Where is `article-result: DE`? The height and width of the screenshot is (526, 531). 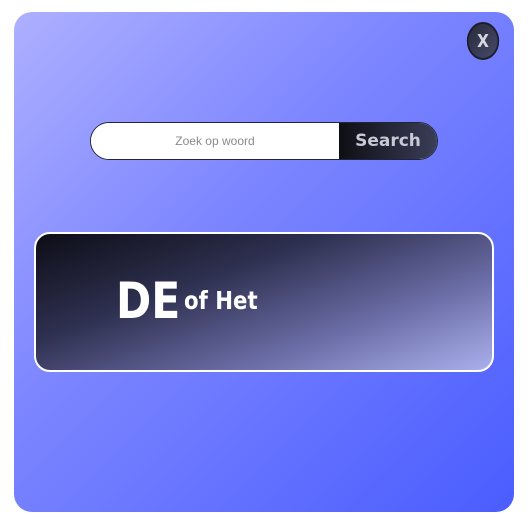 article-result: DE is located at coordinates (148, 301).